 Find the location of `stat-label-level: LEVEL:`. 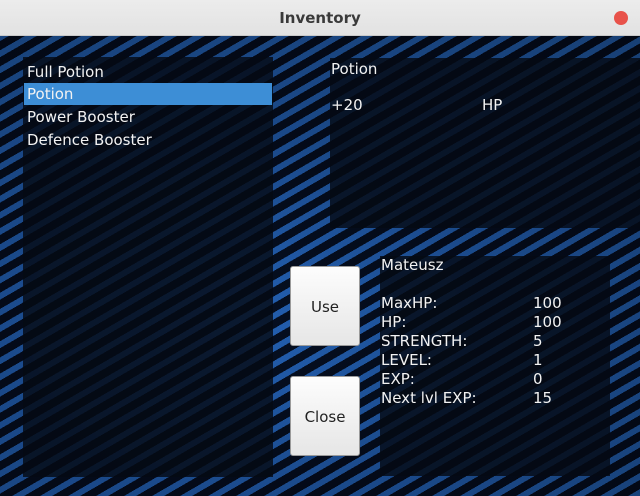

stat-label-level: LEVEL: is located at coordinates (406, 360).